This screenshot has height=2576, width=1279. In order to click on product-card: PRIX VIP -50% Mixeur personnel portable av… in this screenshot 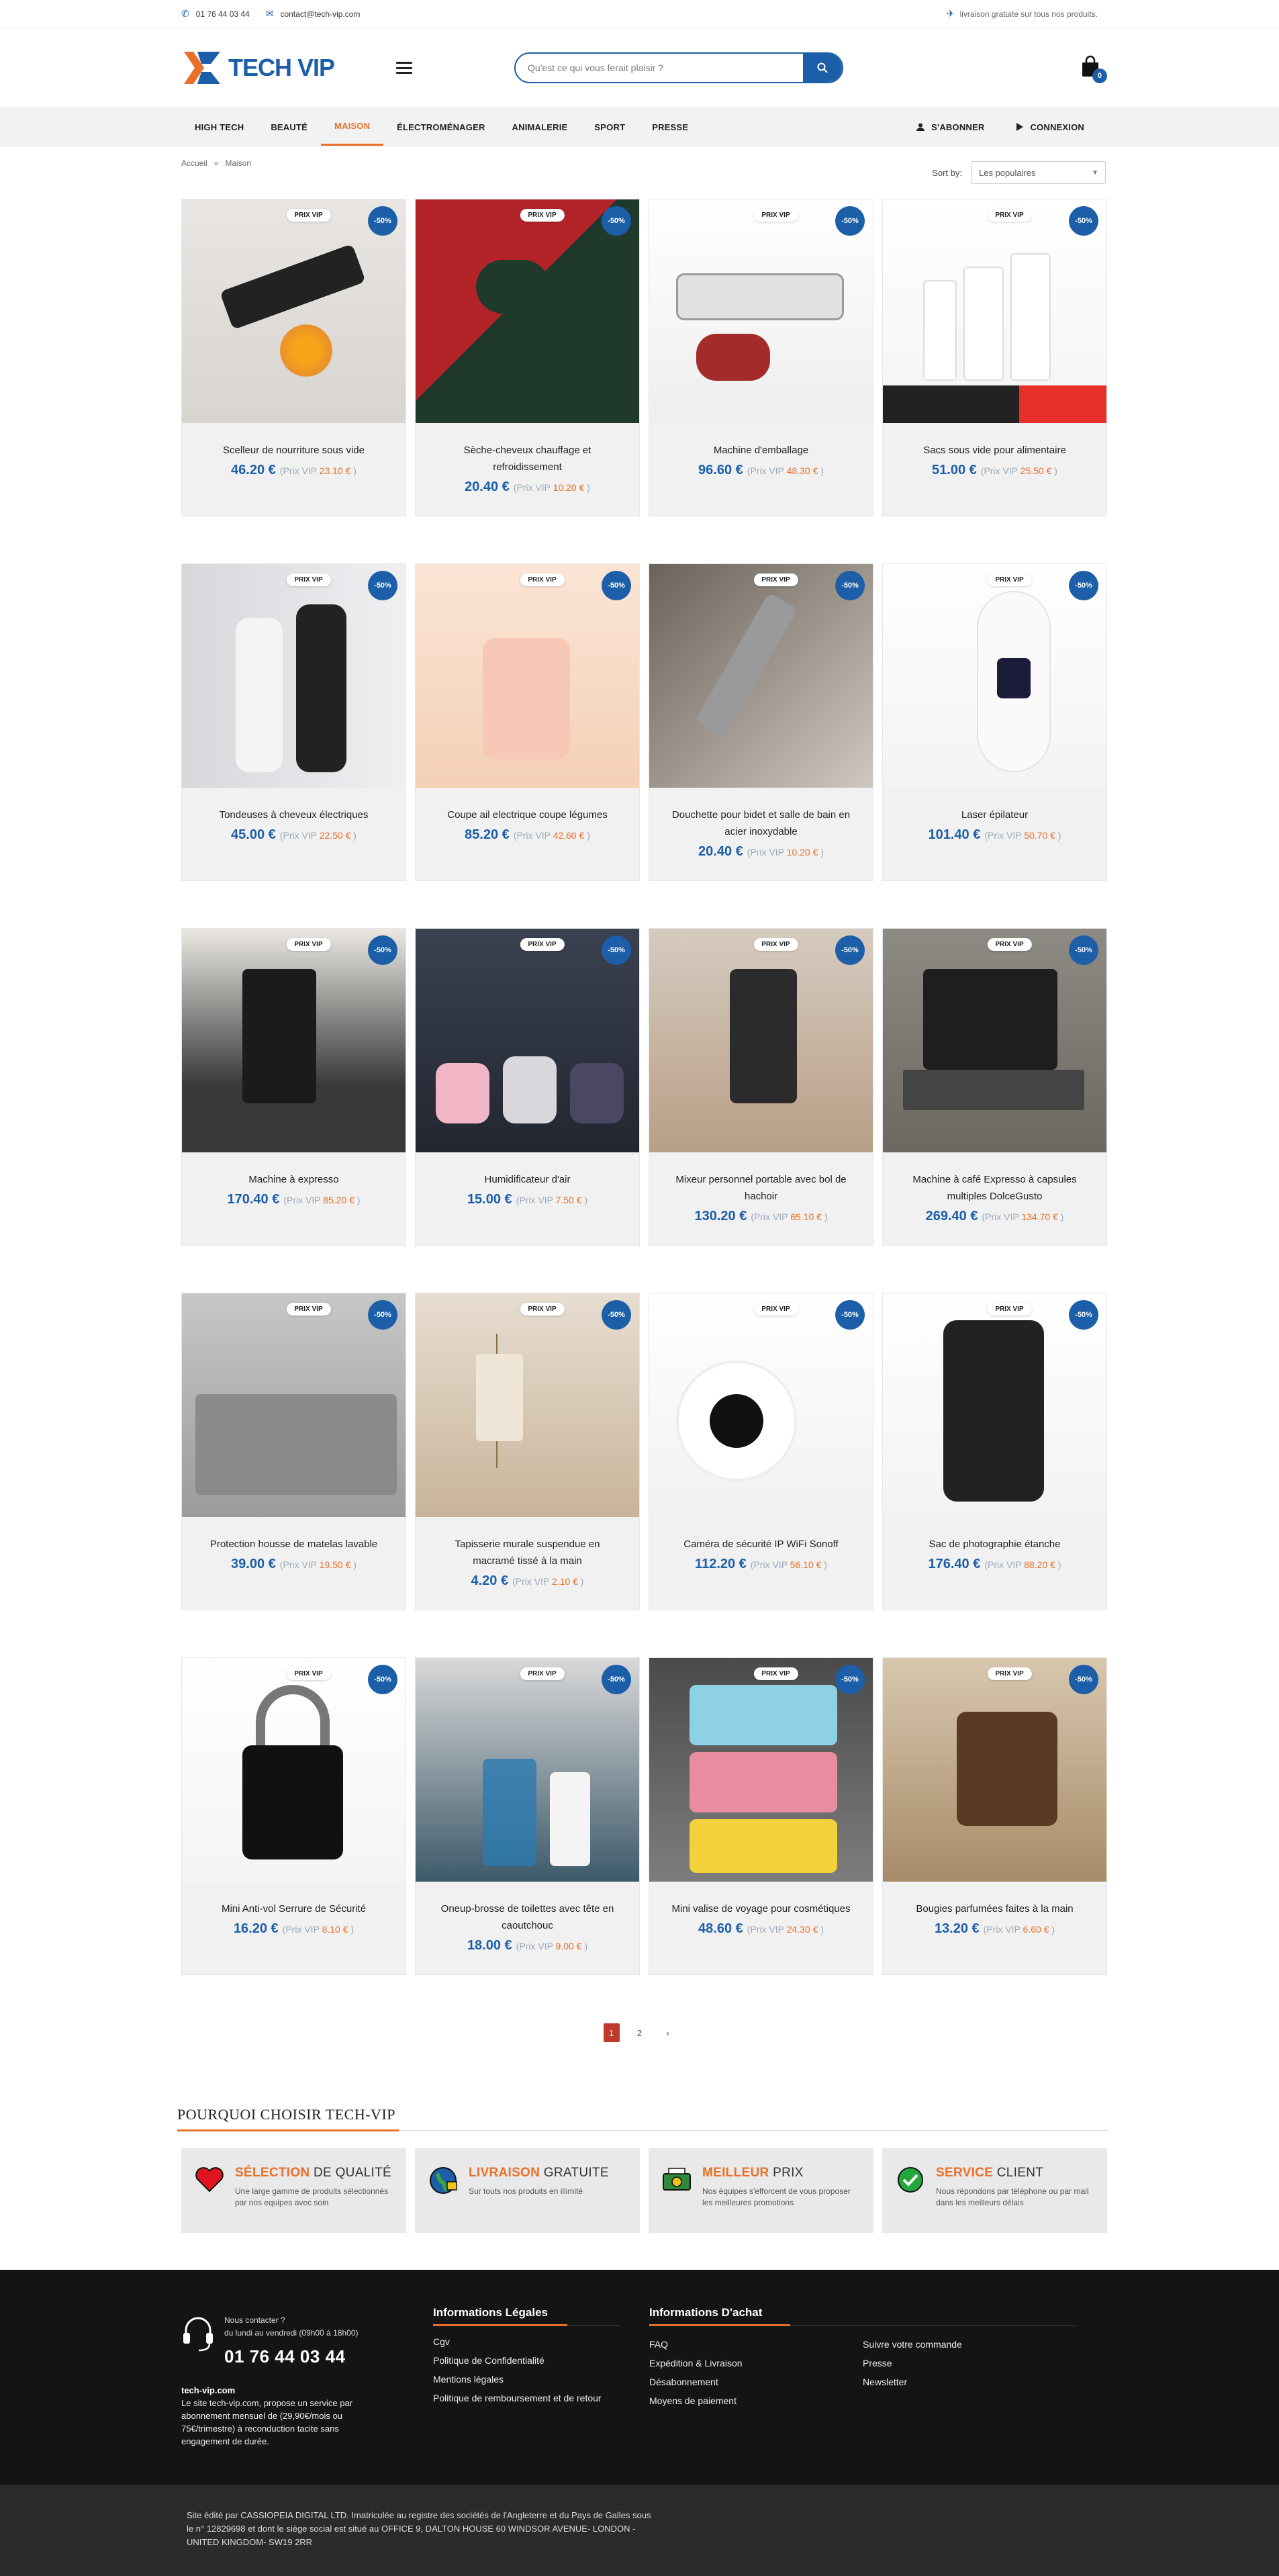, I will do `click(761, 1087)`.